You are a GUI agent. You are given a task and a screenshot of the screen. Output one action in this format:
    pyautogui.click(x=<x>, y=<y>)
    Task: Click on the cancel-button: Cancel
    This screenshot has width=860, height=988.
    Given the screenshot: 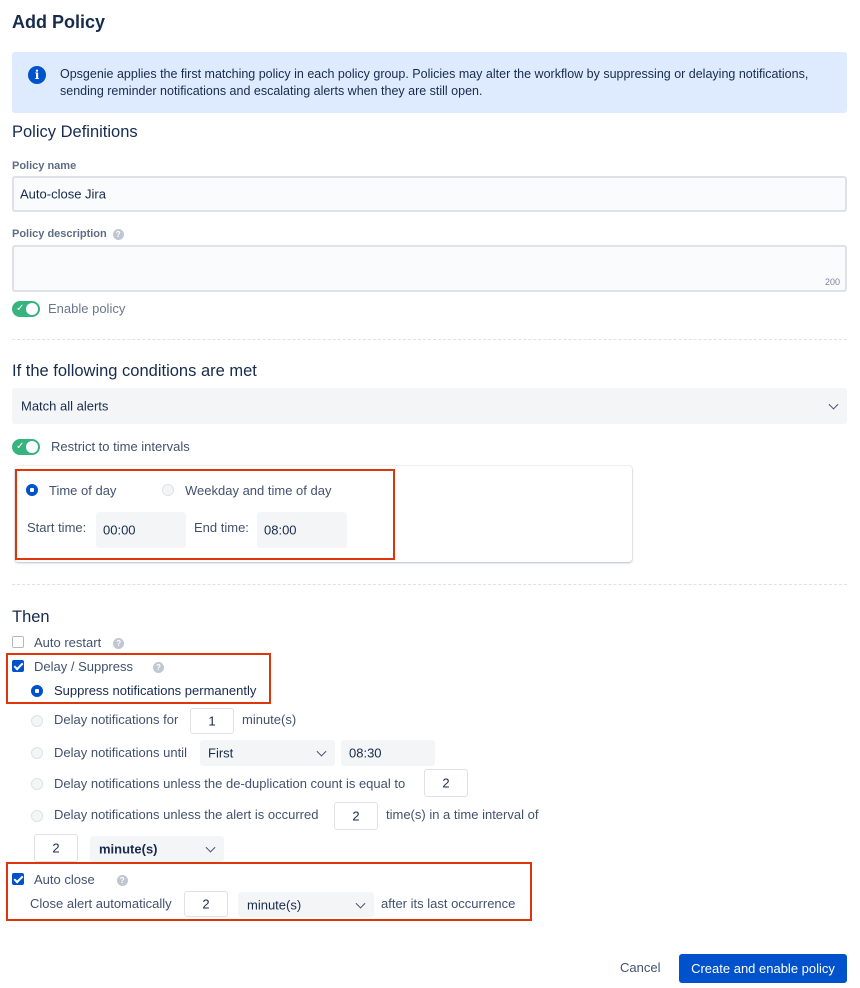 What is the action you would take?
    pyautogui.click(x=640, y=967)
    